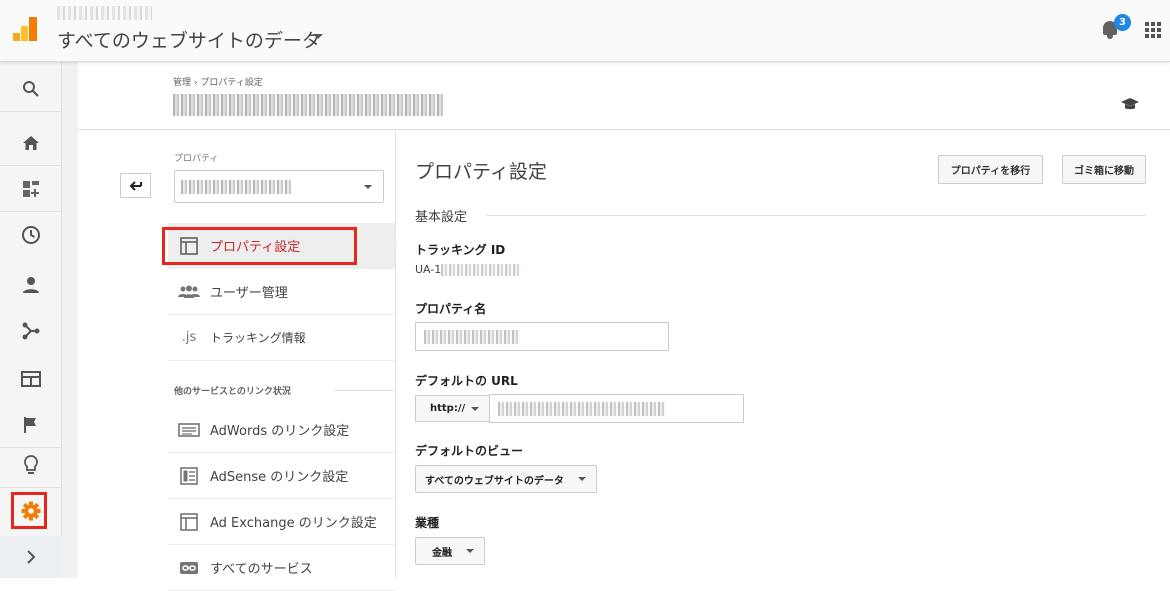 This screenshot has width=1170, height=591. Describe the element at coordinates (427, 523) in the screenshot. I see `industry-label: 業種` at that location.